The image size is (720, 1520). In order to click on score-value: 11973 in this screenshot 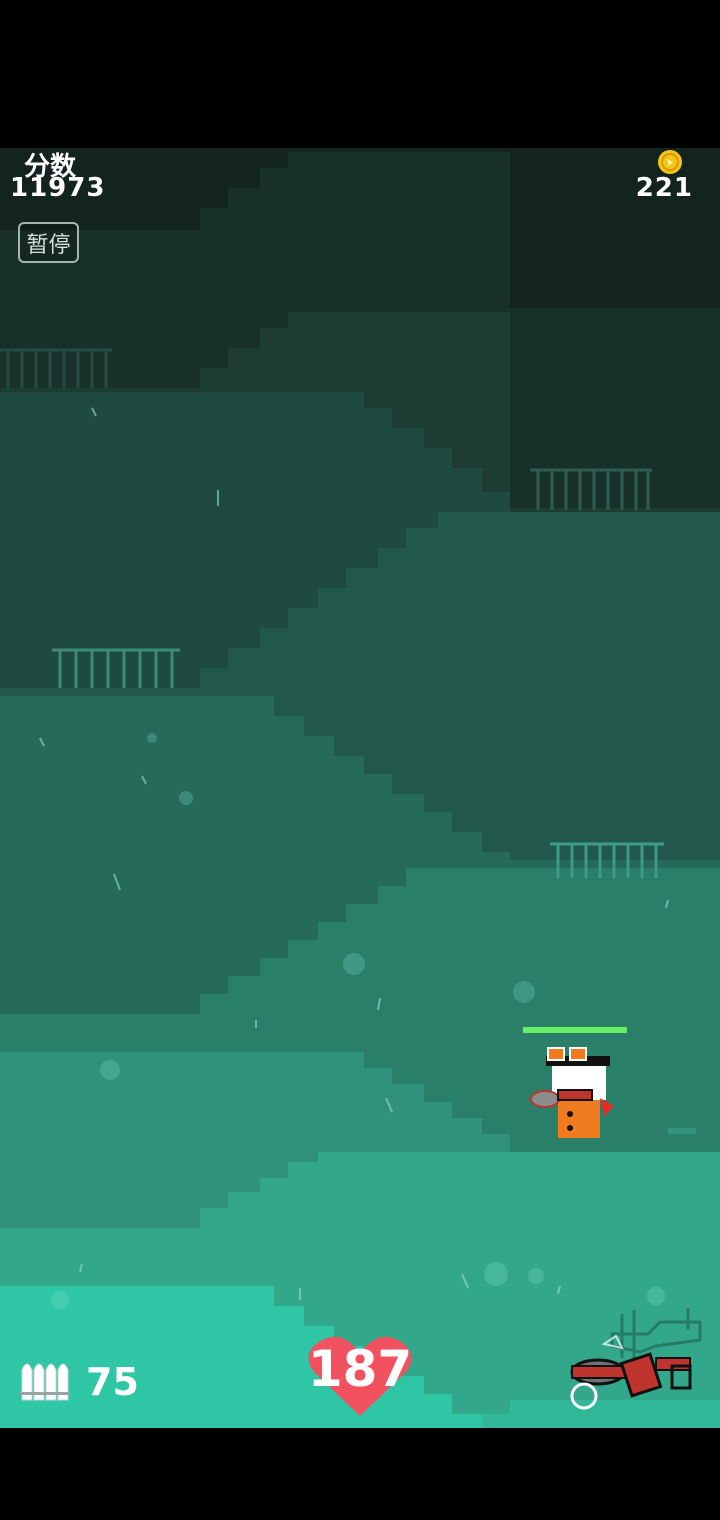, I will do `click(58, 188)`.